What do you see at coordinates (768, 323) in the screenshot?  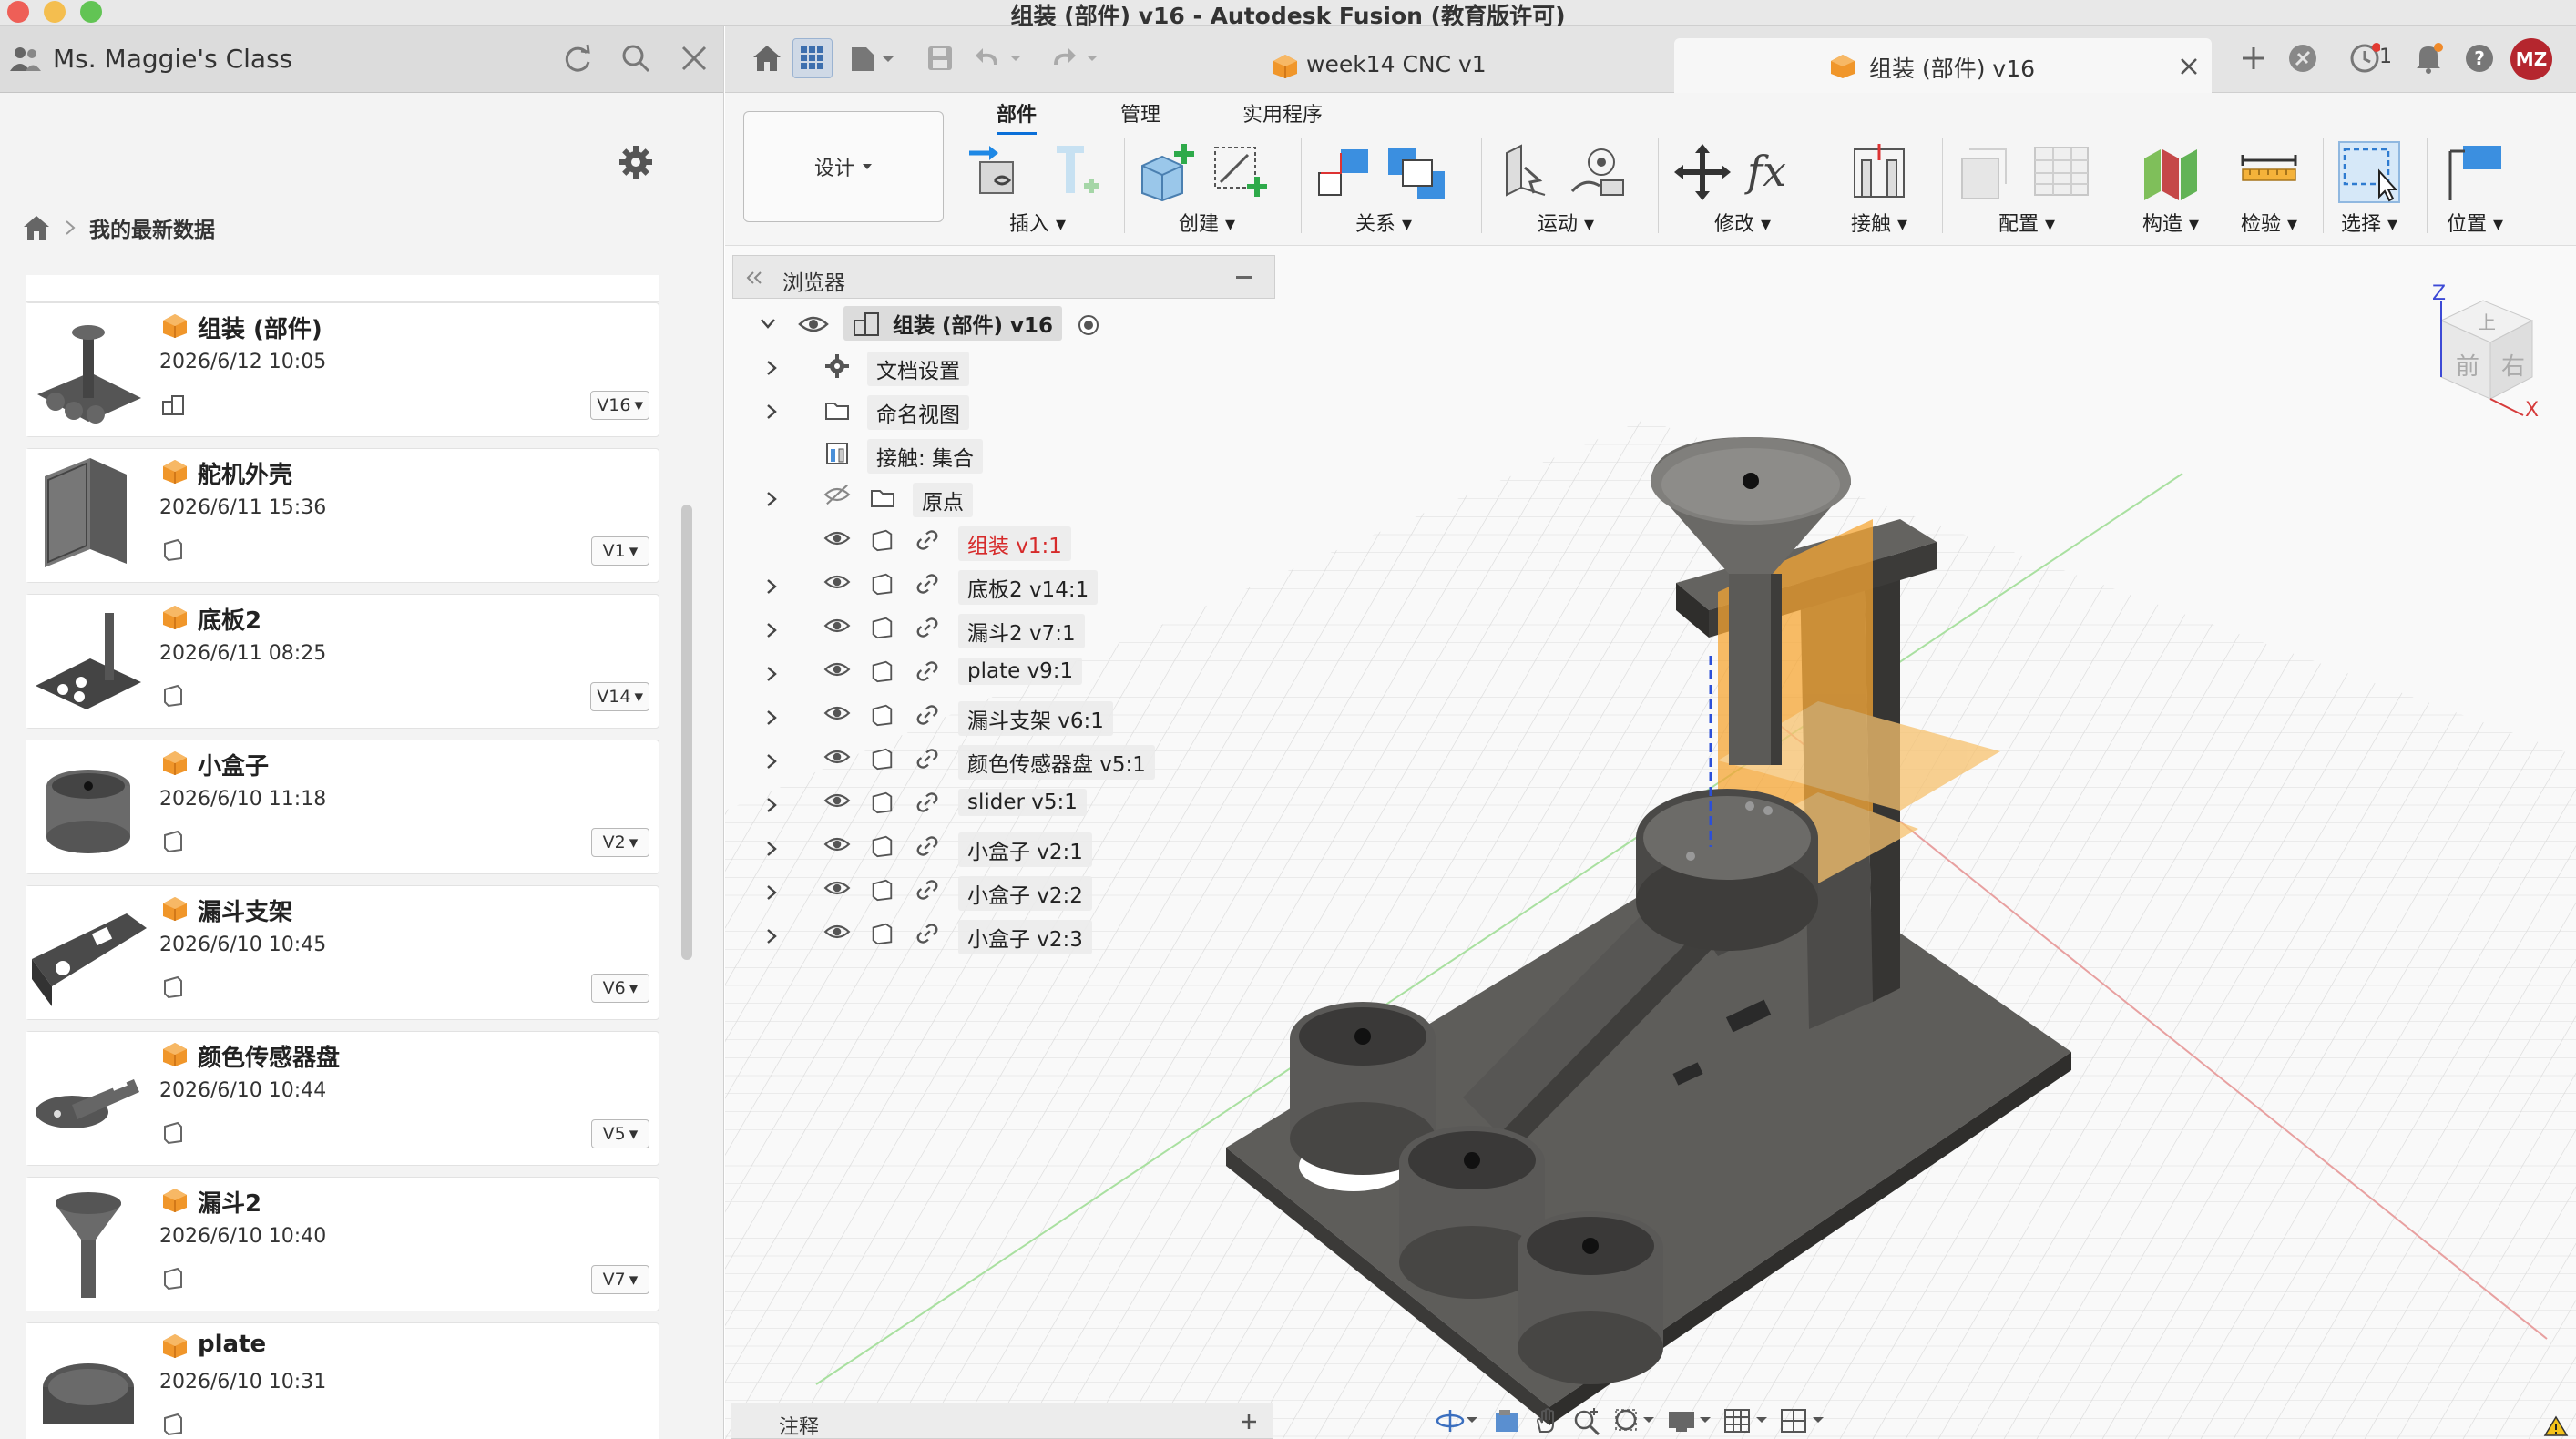 I see `chevron-down-icon` at bounding box center [768, 323].